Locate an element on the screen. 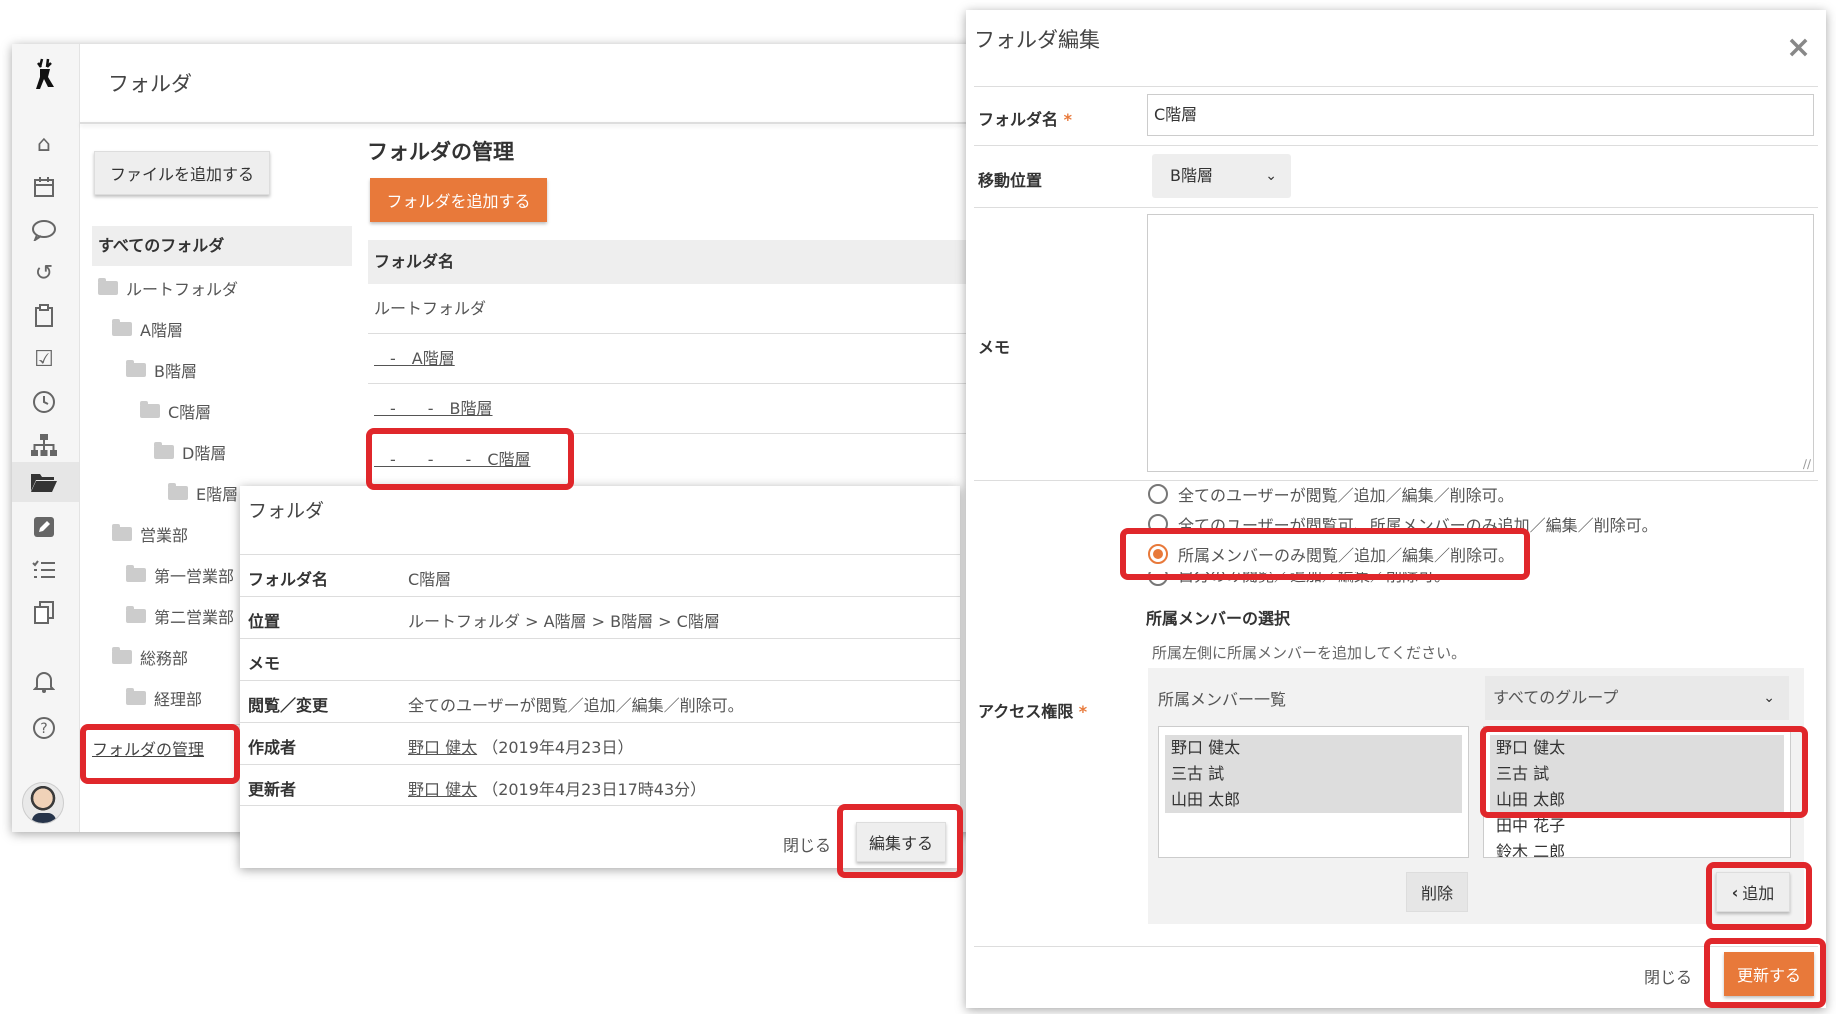  access-label: アクセス権限 * is located at coordinates (1033, 711).